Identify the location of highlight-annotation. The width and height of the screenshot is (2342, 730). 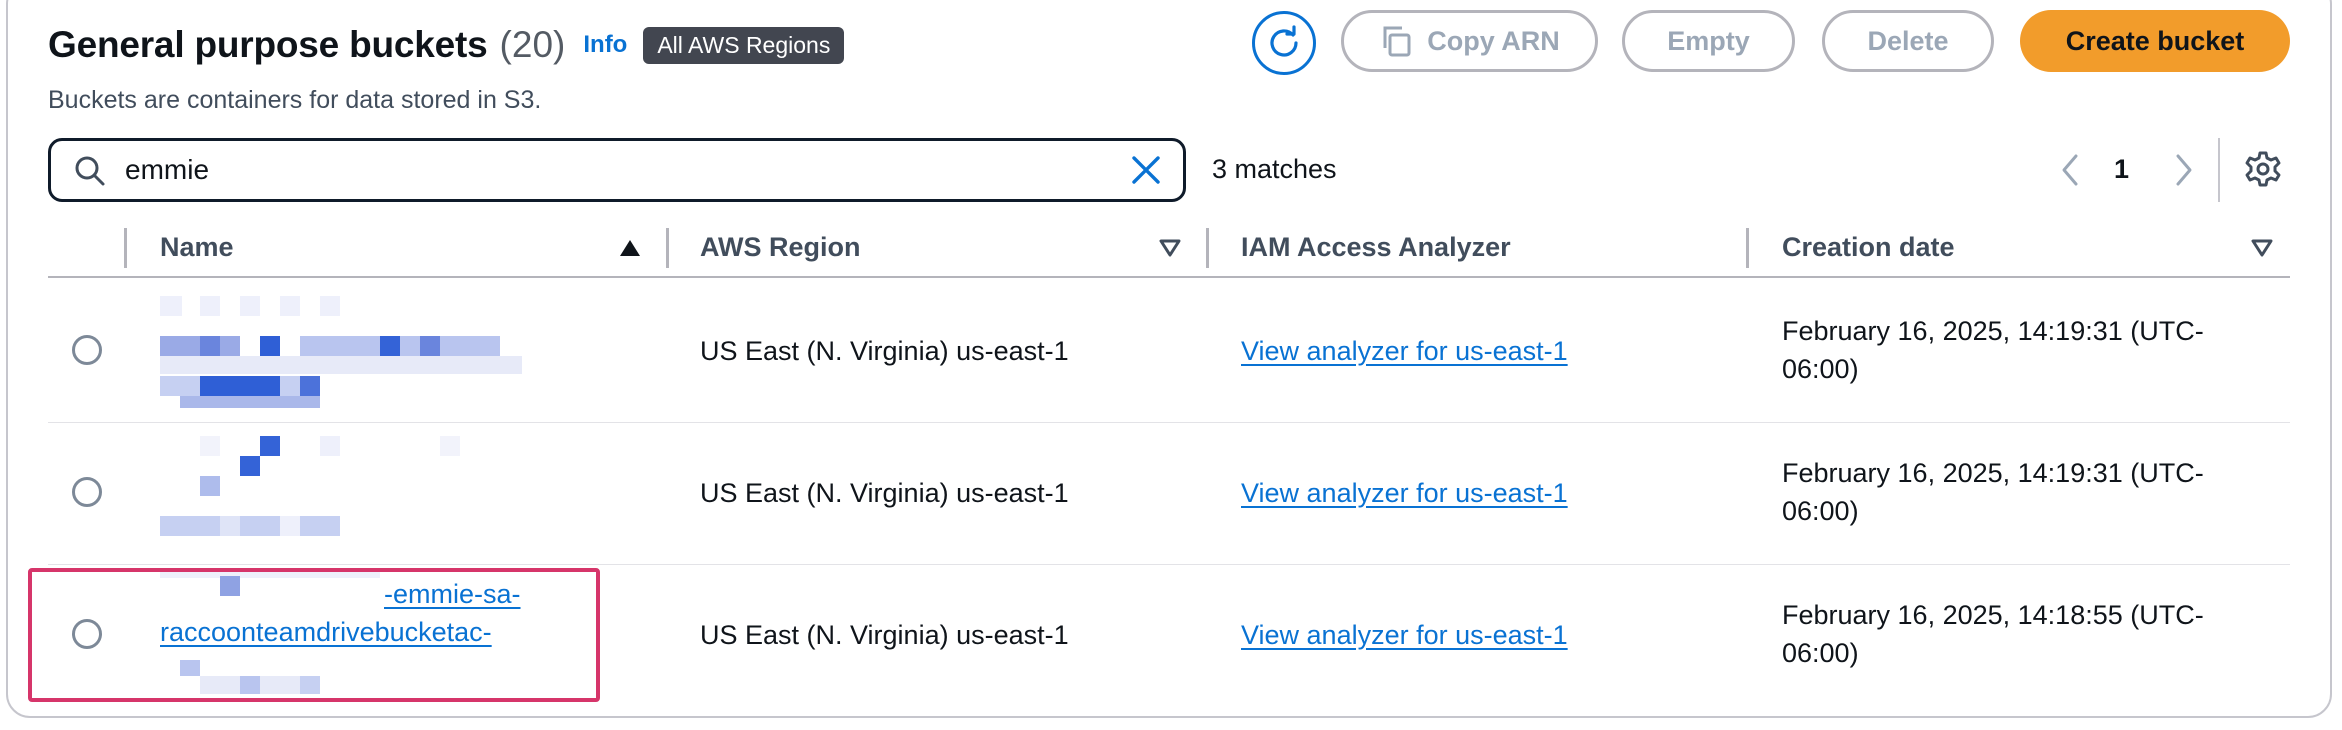
(314, 635).